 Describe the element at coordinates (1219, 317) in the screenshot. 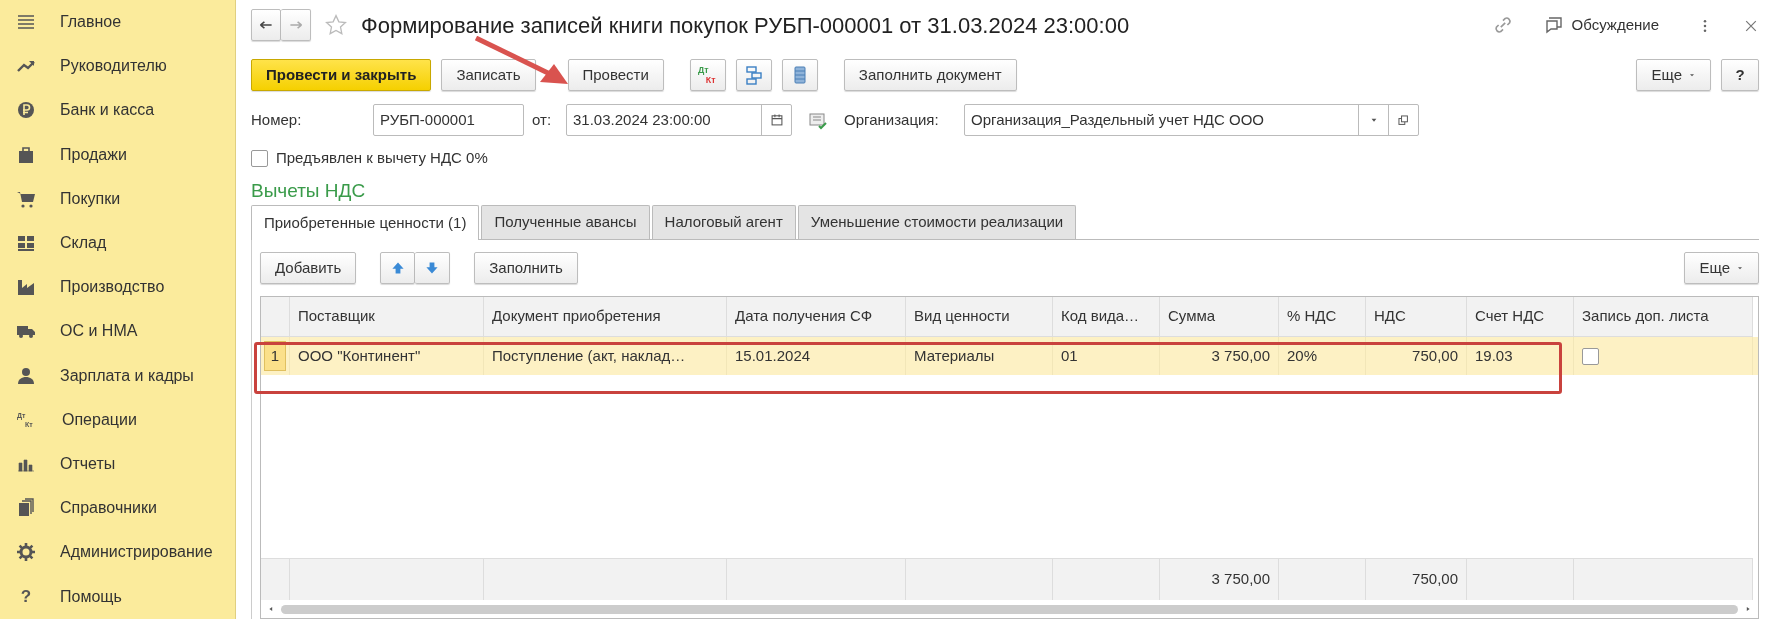

I see `column-header: Сумма` at that location.